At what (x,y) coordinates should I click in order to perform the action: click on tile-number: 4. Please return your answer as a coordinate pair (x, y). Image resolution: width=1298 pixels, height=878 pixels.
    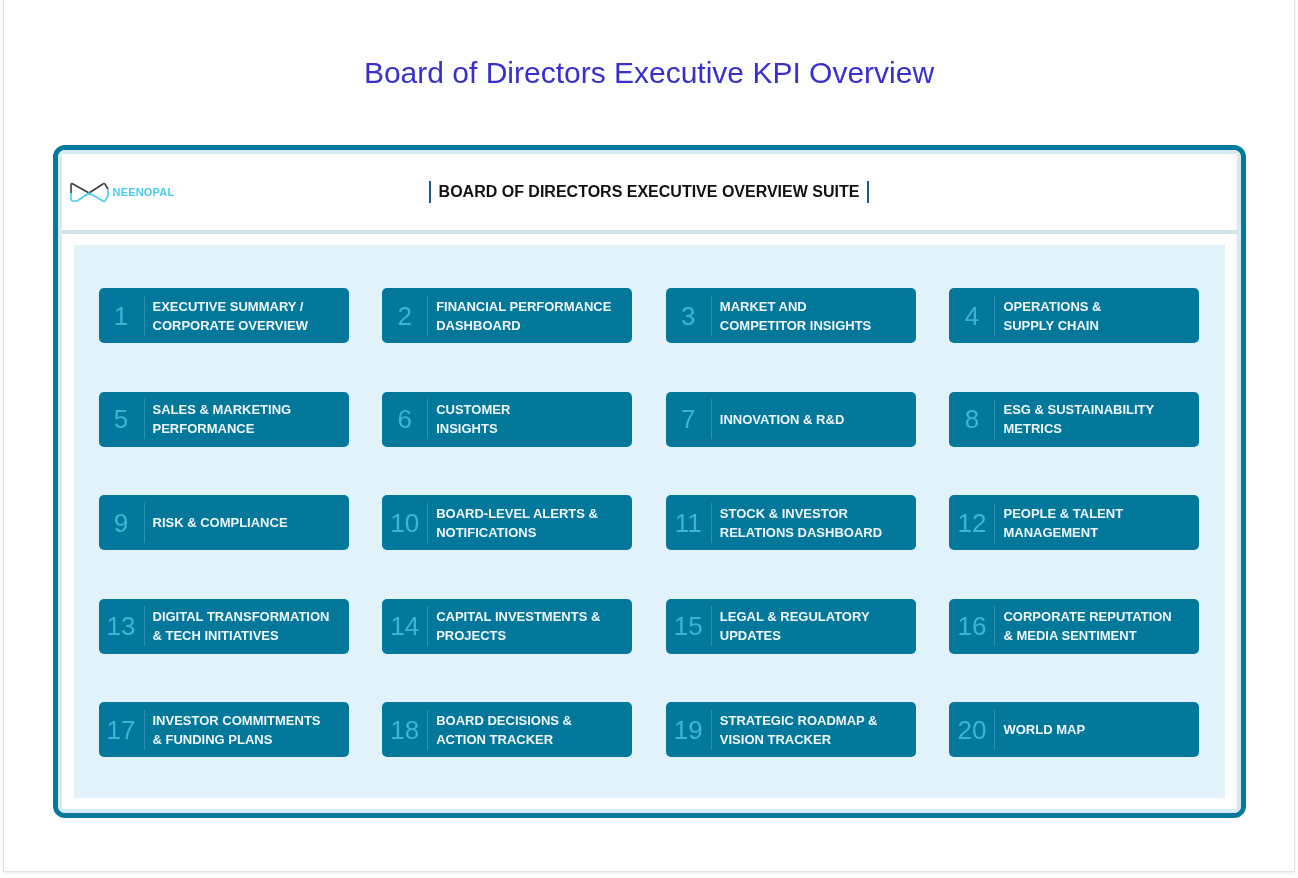
    Looking at the image, I should click on (972, 315).